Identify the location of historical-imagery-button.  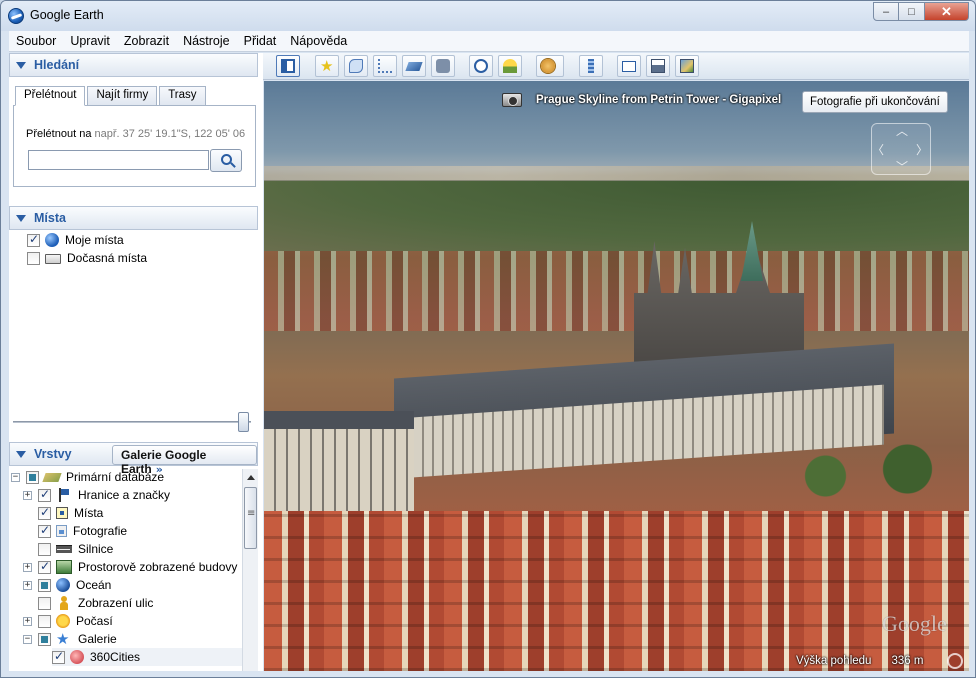
(481, 66).